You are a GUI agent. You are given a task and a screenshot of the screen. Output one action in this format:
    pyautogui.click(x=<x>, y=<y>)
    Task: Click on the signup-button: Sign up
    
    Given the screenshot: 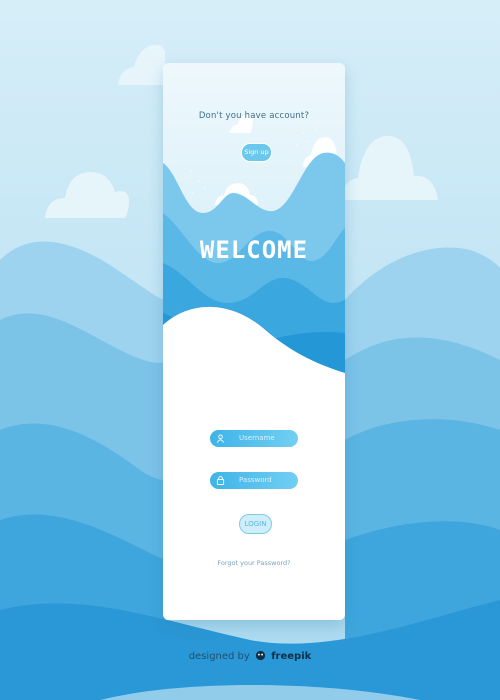 What is the action you would take?
    pyautogui.click(x=256, y=152)
    